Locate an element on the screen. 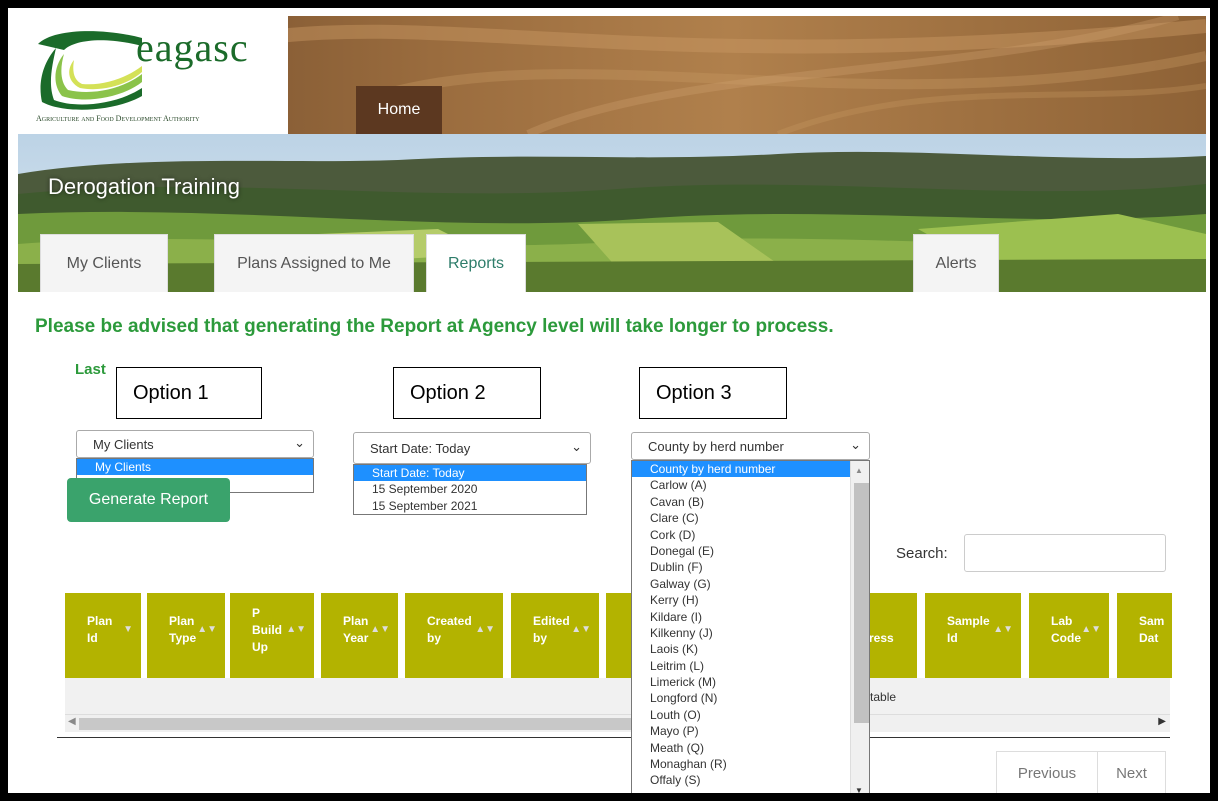 This screenshot has width=1218, height=801. previous-page-button: Previous is located at coordinates (1047, 772).